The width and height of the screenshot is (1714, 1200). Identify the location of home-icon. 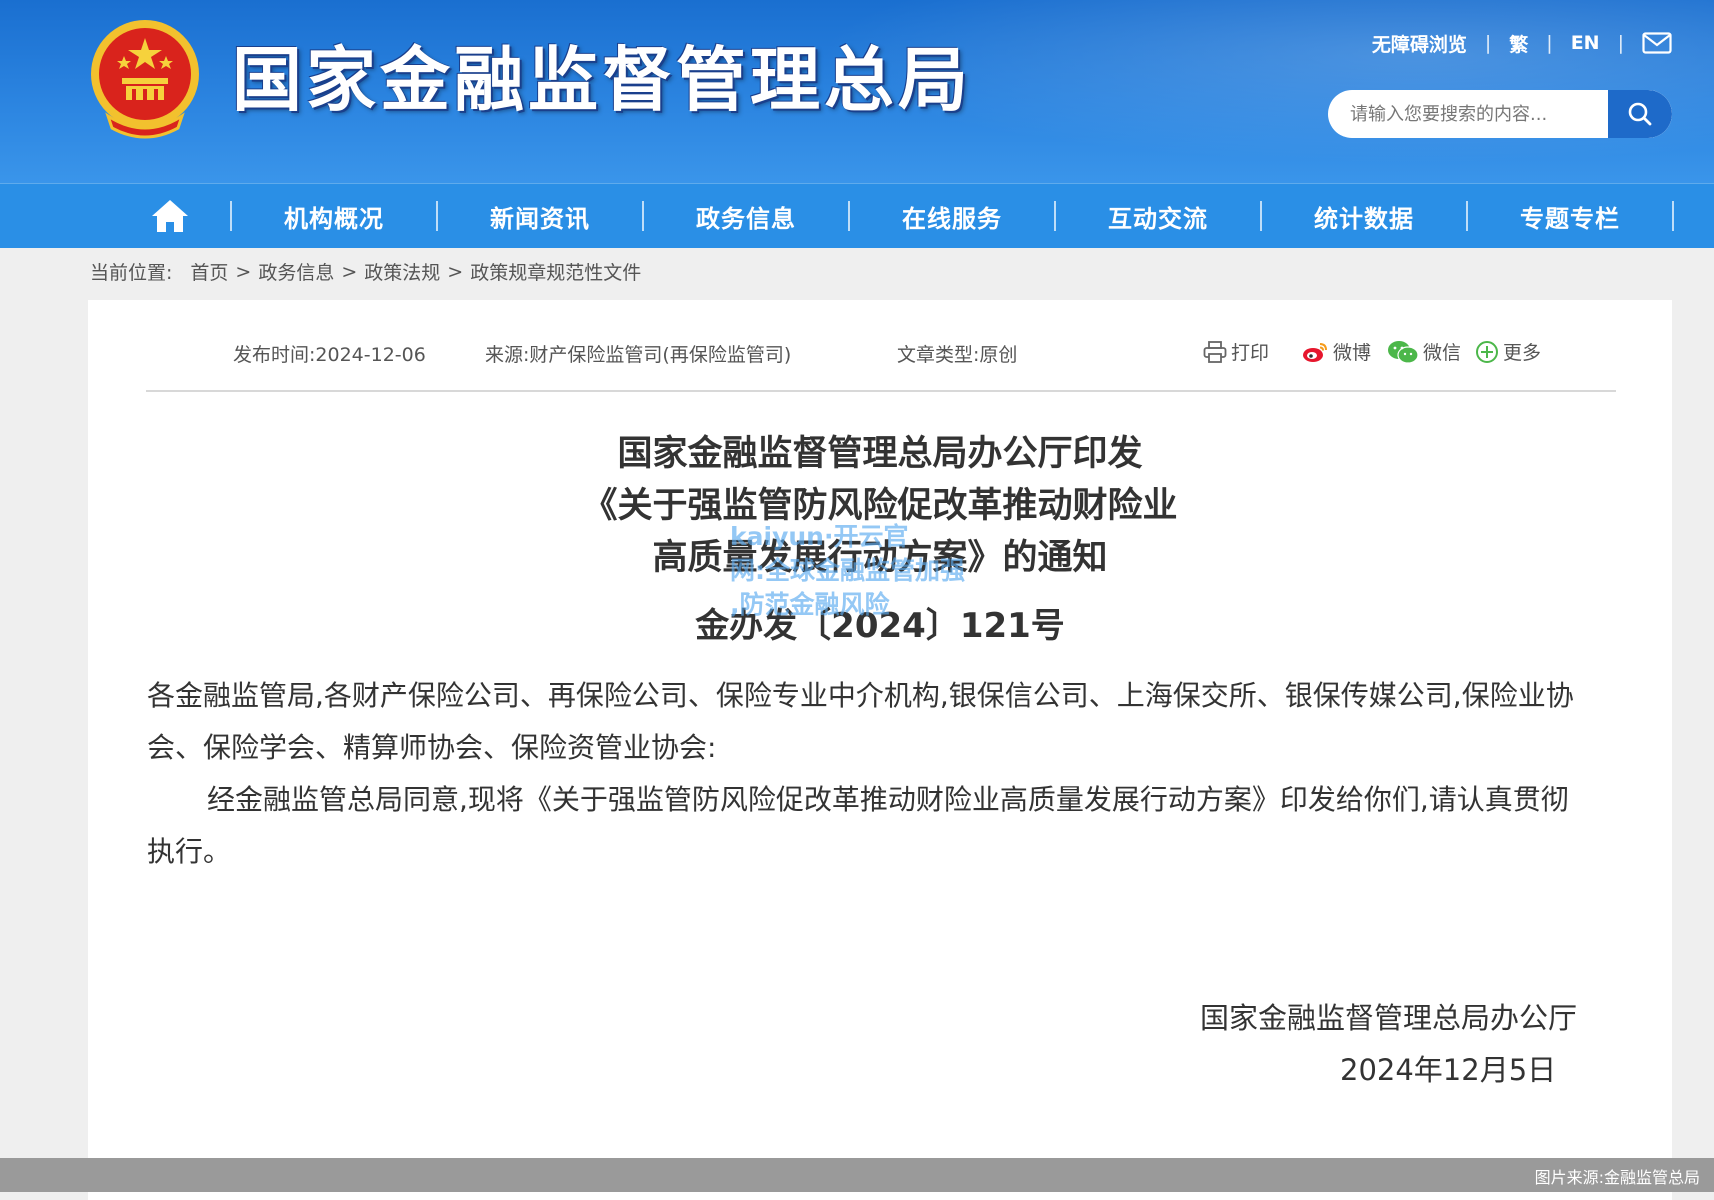
(170, 216).